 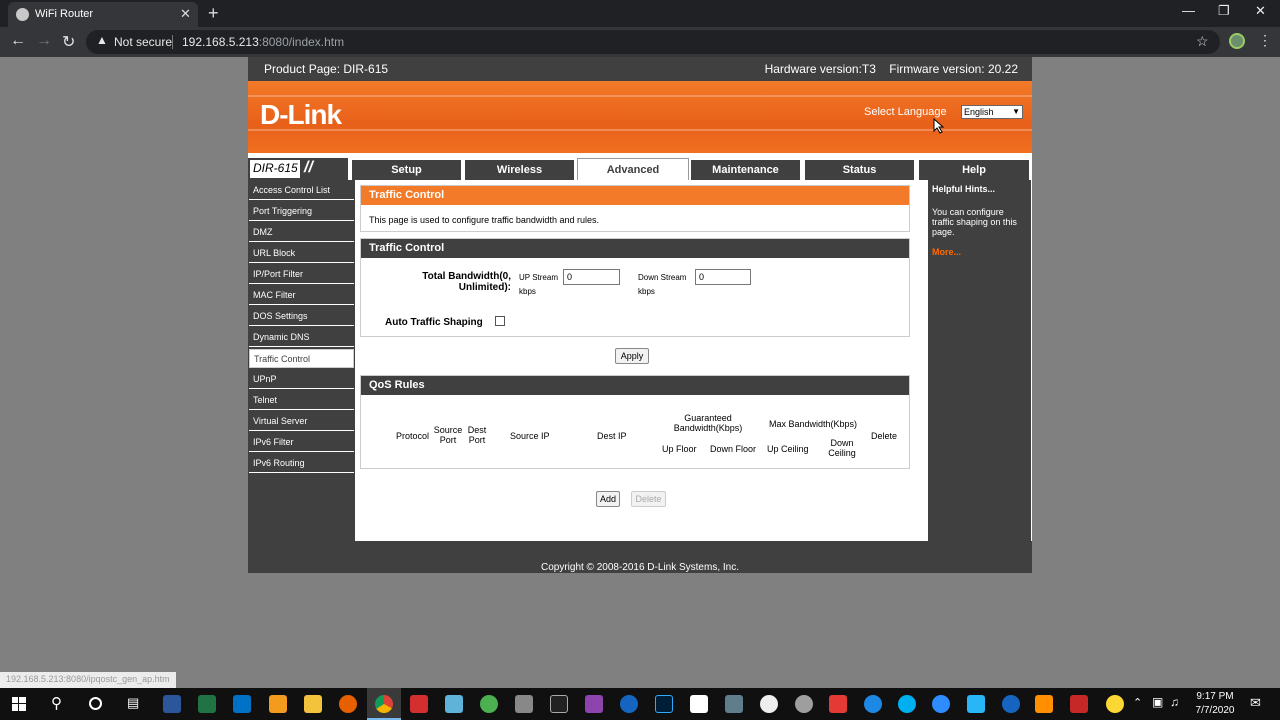 I want to click on search-icon: ⚲, so click(x=56, y=703).